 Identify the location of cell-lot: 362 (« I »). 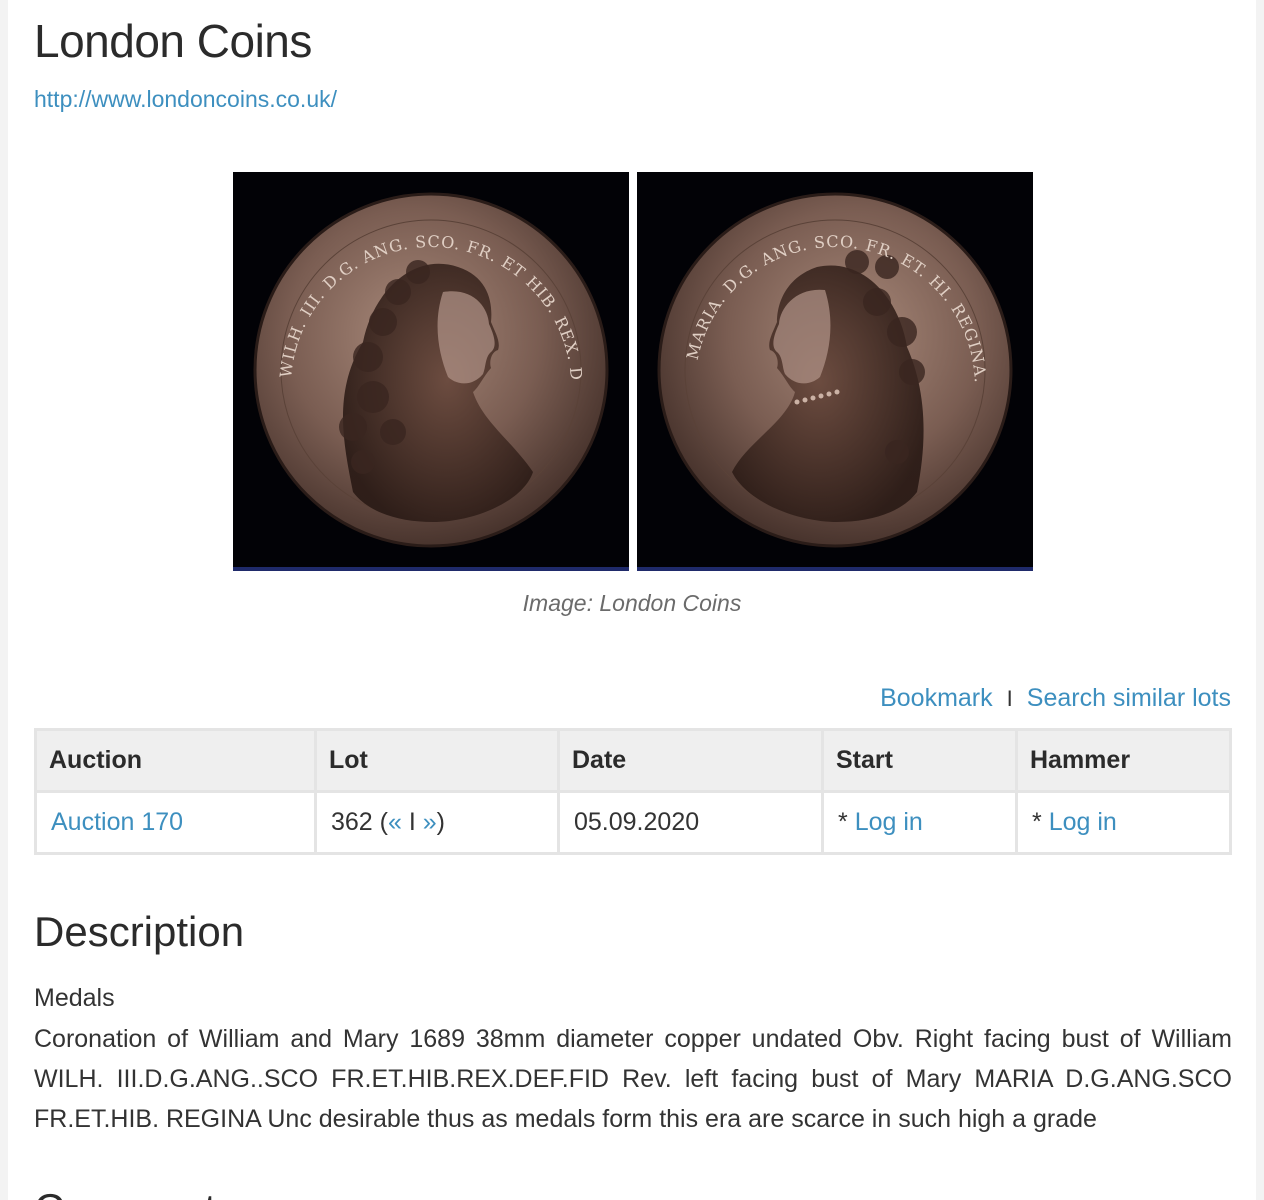
(437, 822).